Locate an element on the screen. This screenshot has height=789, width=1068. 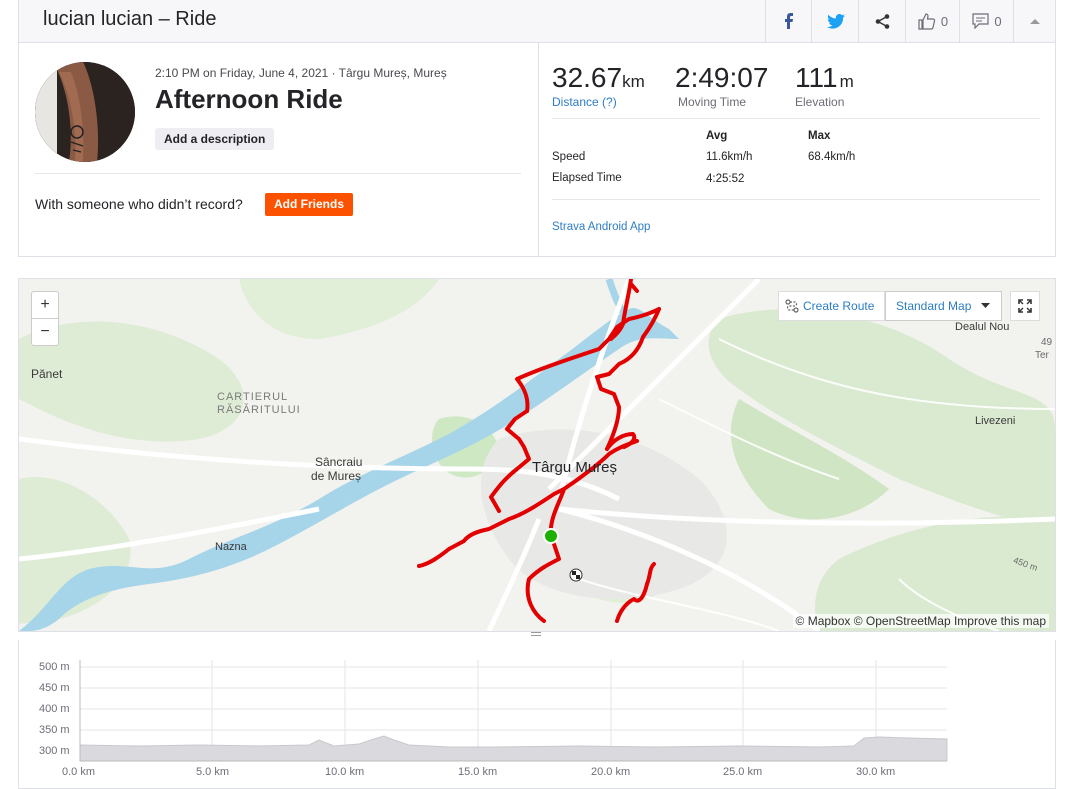
y-tick: 300 m is located at coordinates (54, 751).